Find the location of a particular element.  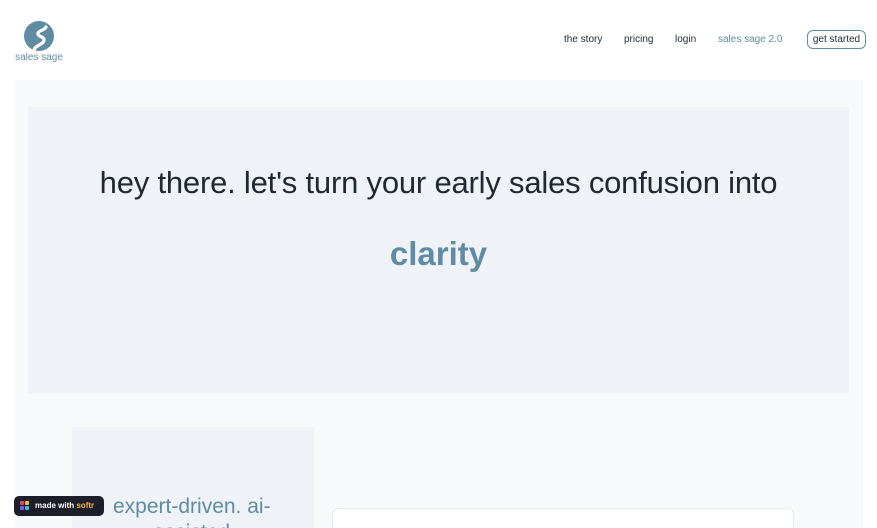

logo: sales sage is located at coordinates (39, 43).